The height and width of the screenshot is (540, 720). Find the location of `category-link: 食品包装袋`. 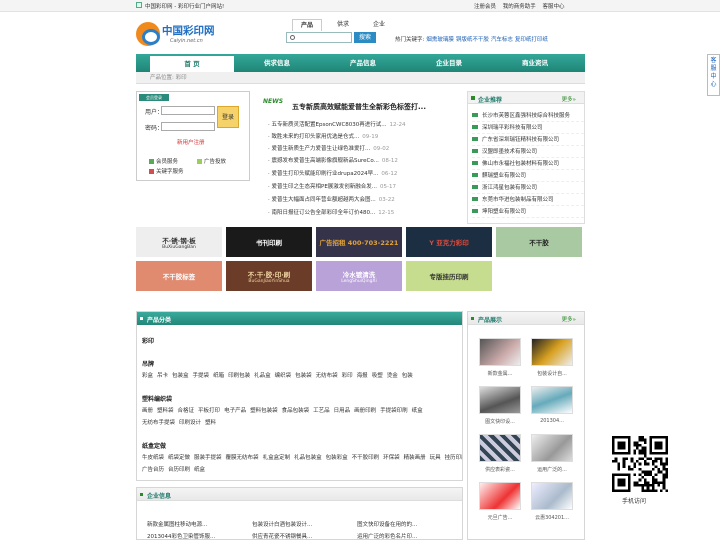

category-link: 食品包装袋 is located at coordinates (296, 411).